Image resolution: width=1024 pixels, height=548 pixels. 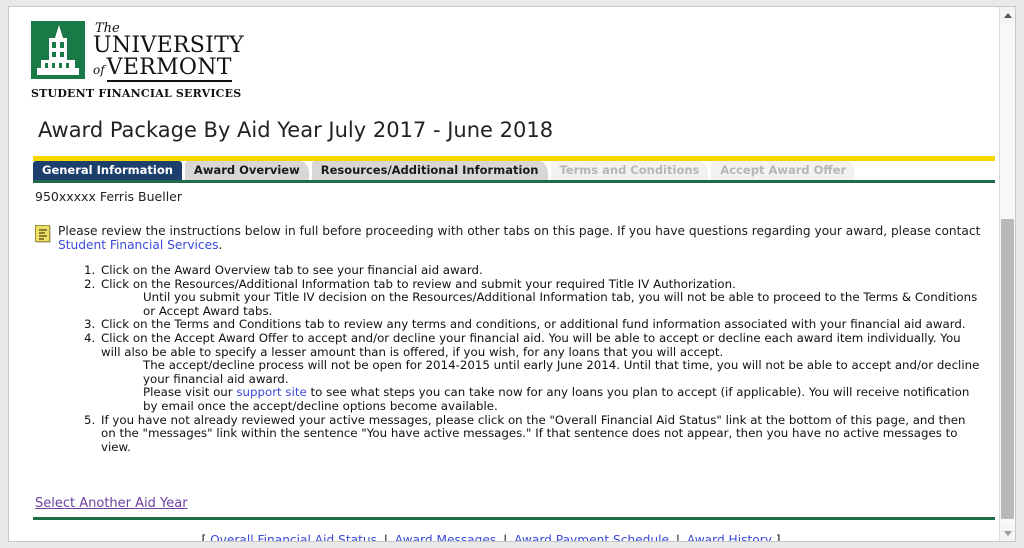 What do you see at coordinates (778, 537) in the screenshot?
I see `bracket-close: ]` at bounding box center [778, 537].